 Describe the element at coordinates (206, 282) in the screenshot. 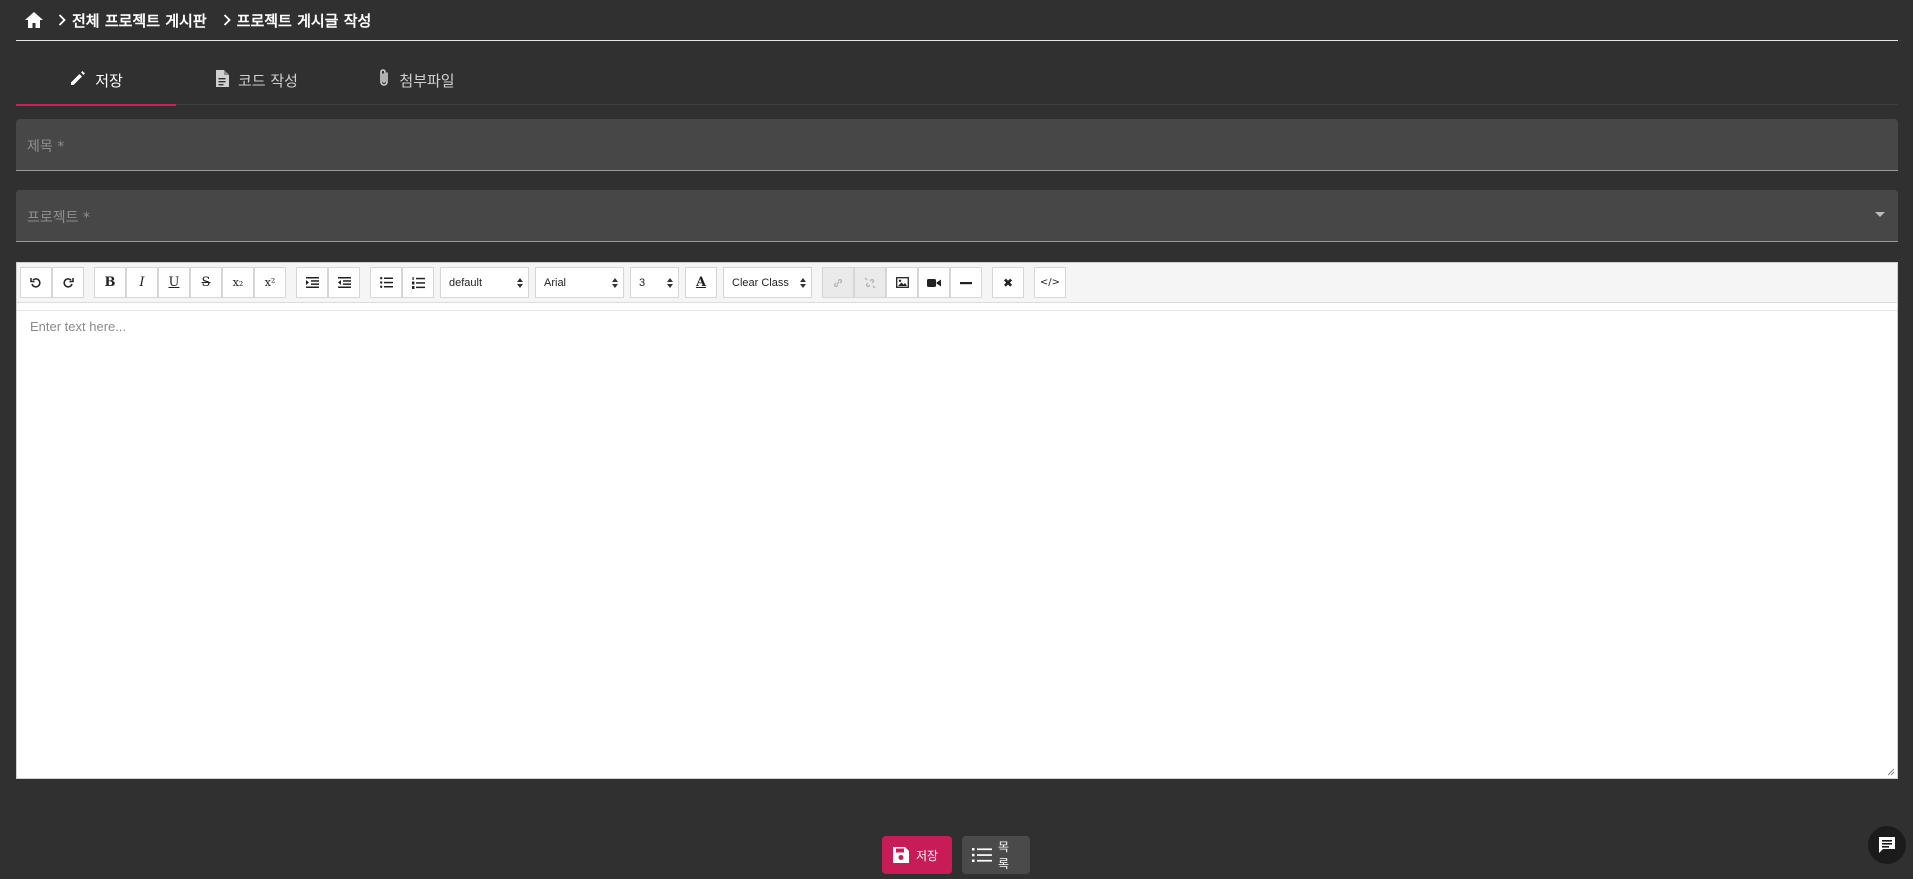

I see `strikethrough-button: S` at that location.